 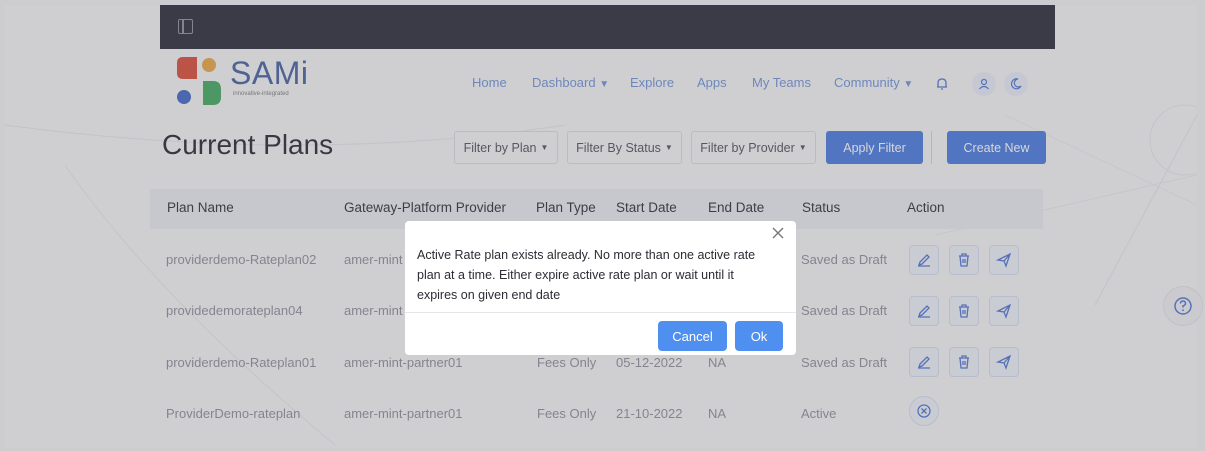 What do you see at coordinates (759, 336) in the screenshot?
I see `ok-button: Ok` at bounding box center [759, 336].